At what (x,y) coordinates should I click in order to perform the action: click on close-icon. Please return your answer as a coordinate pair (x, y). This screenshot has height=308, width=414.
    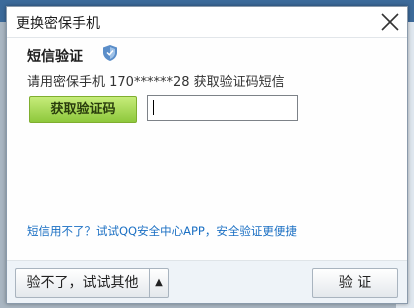
    Looking at the image, I should click on (390, 22).